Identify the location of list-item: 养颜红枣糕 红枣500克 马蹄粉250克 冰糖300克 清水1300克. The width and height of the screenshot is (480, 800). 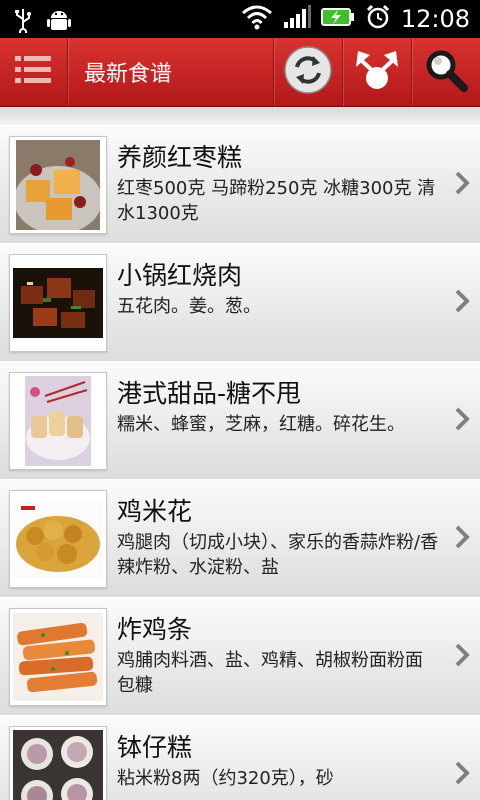
(240, 184).